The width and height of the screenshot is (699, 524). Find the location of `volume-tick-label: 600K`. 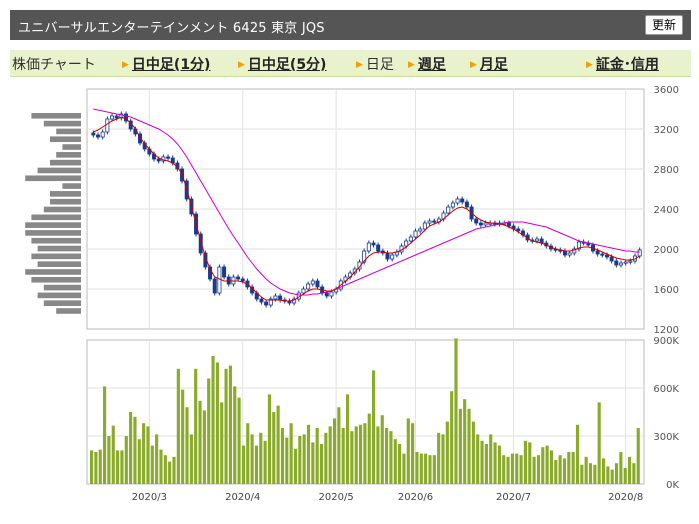

volume-tick-label: 600K is located at coordinates (666, 389).